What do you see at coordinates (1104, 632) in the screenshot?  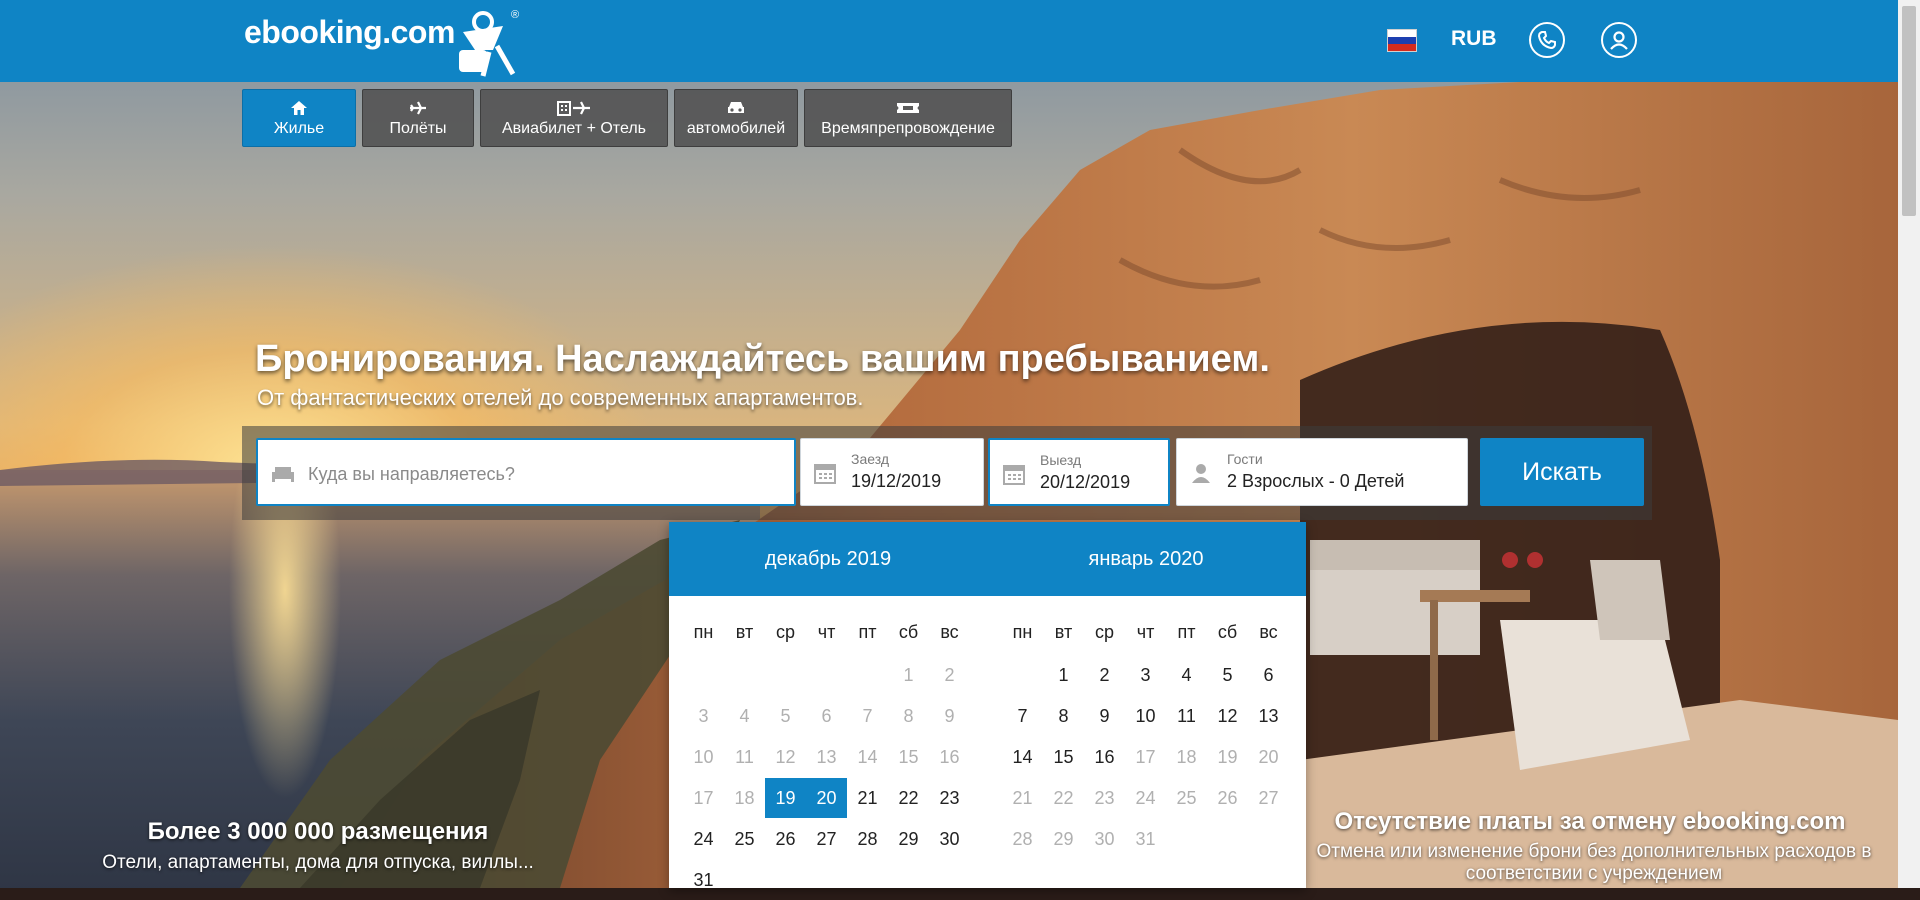 I see `weekday-header: ср` at bounding box center [1104, 632].